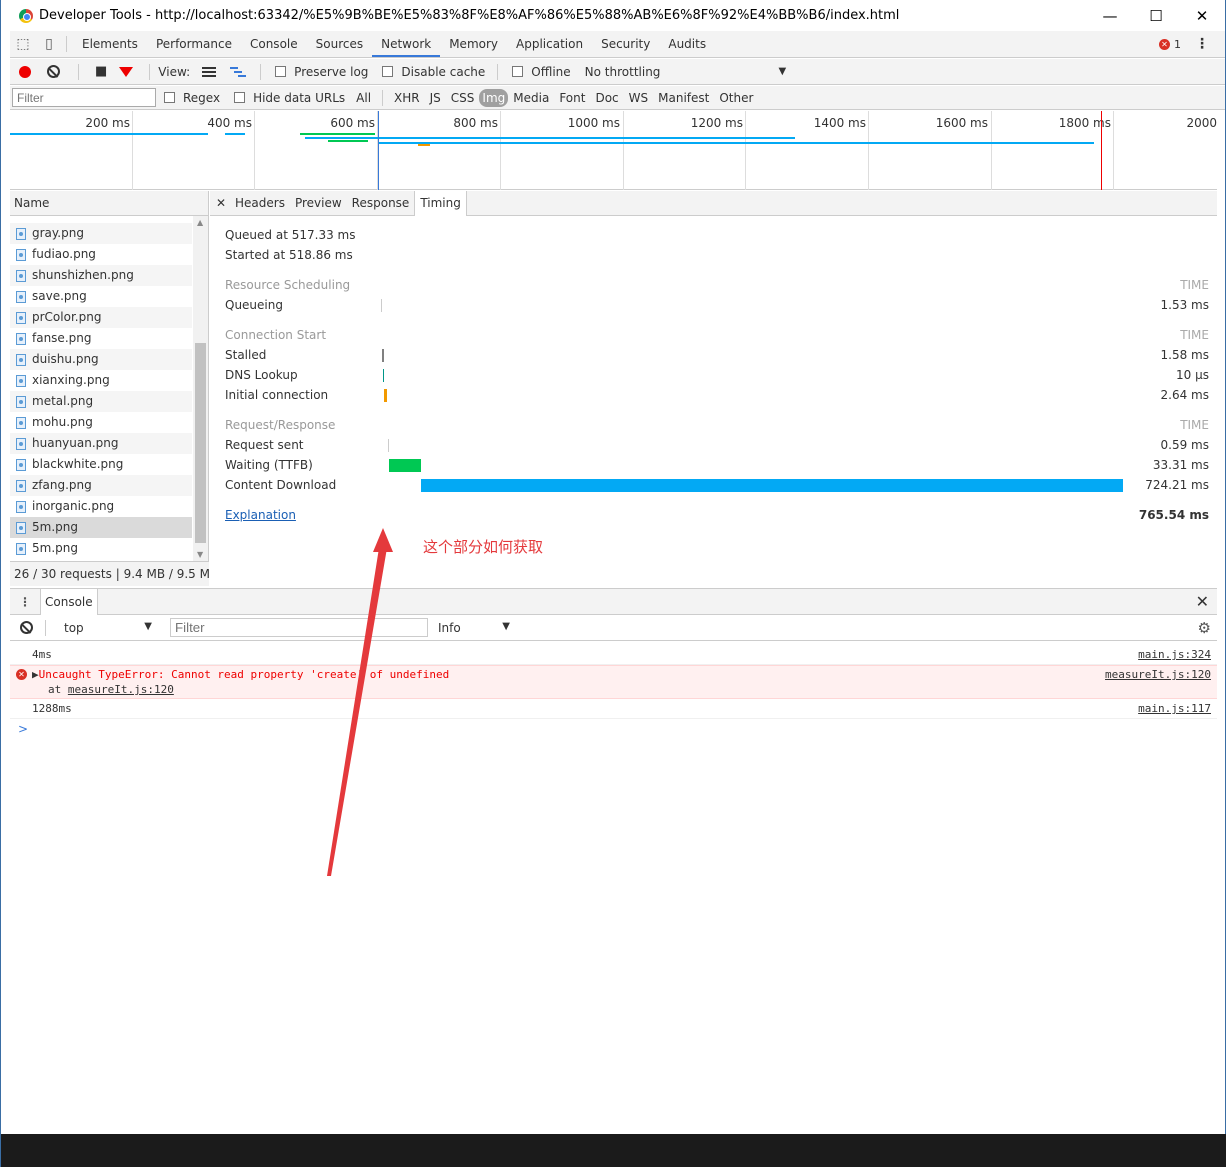 Image resolution: width=1226 pixels, height=1167 pixels. Describe the element at coordinates (221, 203) in the screenshot. I see `close-detail-icon: ✕` at that location.